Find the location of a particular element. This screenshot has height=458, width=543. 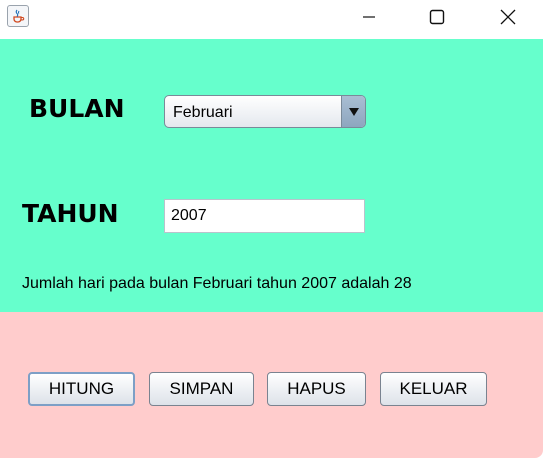

hitung-button: HITUNG is located at coordinates (81, 389).